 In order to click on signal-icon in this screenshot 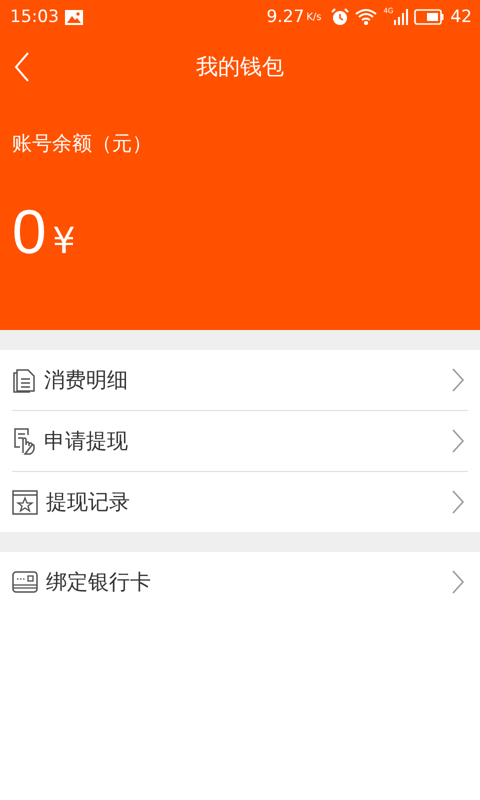, I will do `click(401, 17)`.